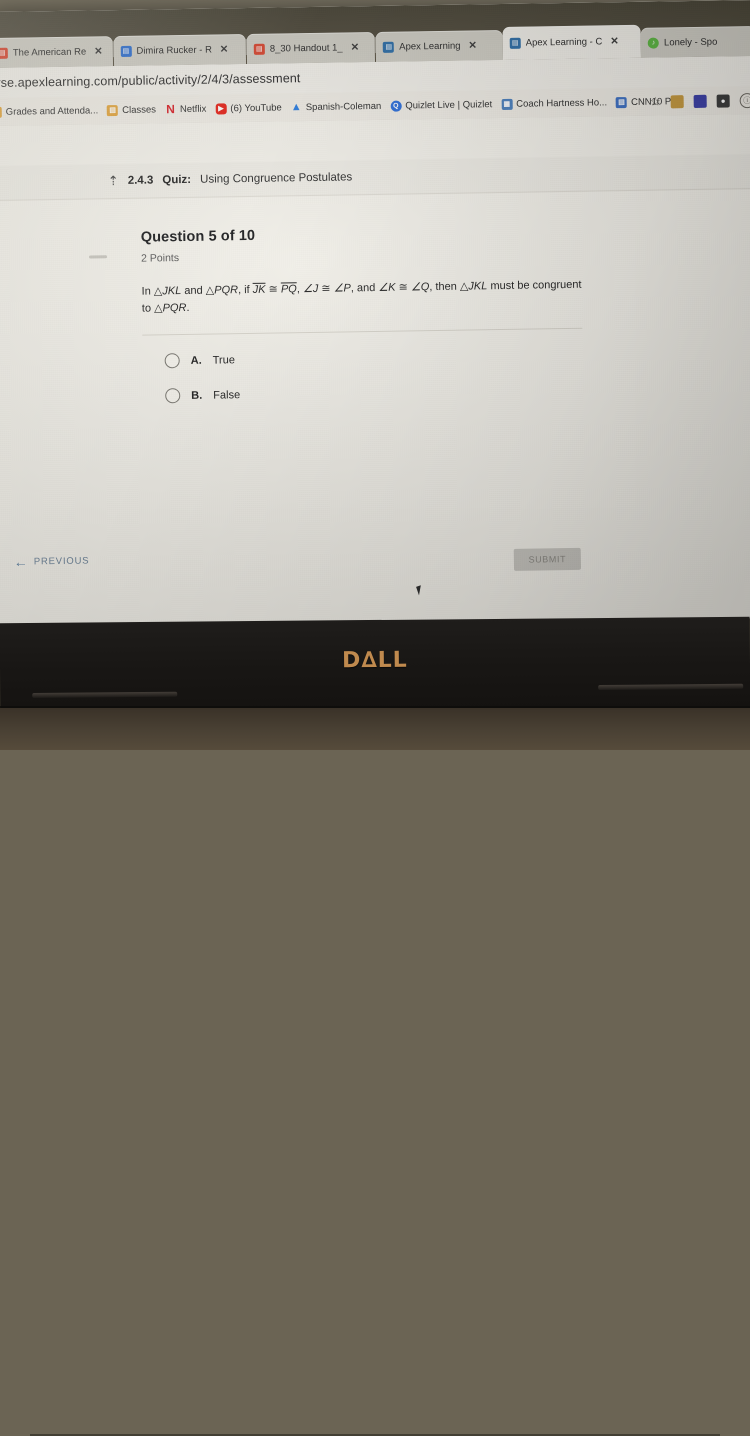  I want to click on submit-button: SUBMIT, so click(547, 559).